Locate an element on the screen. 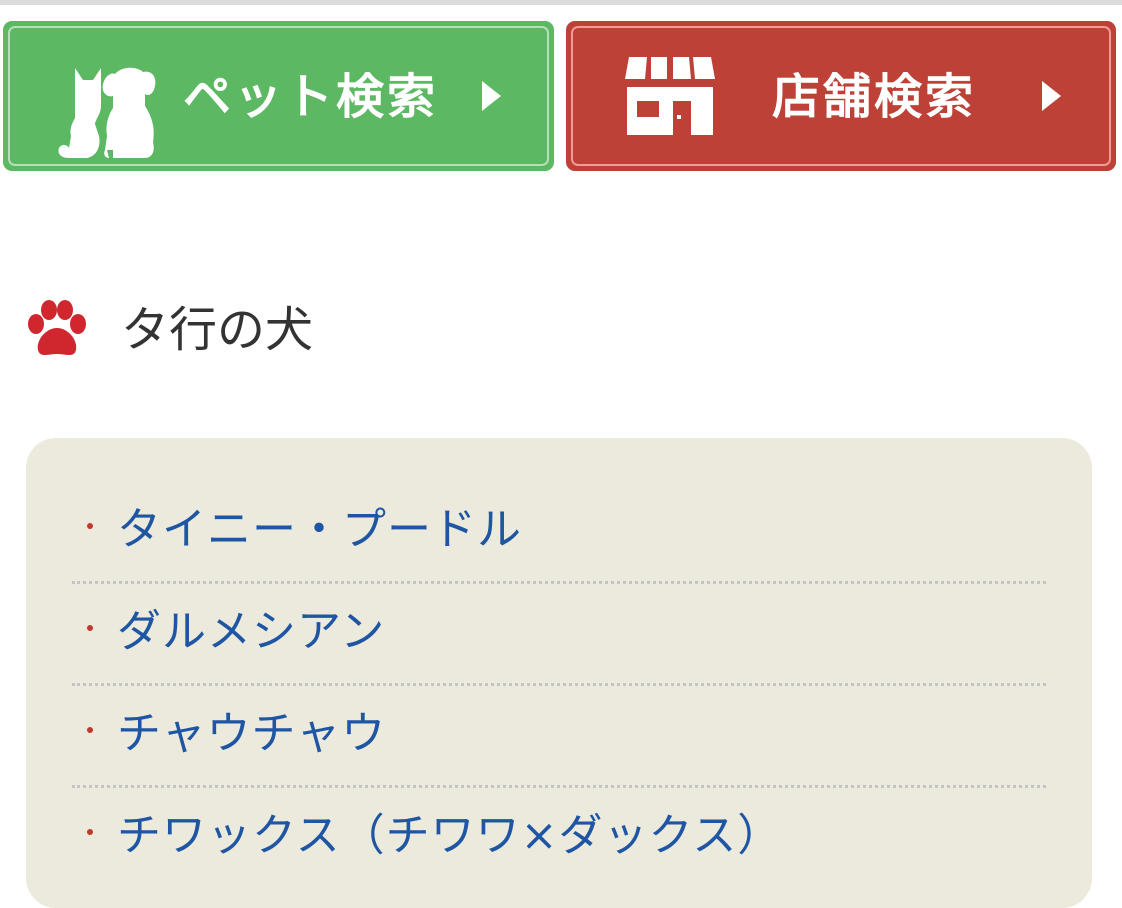 The width and height of the screenshot is (1122, 908). breed-link-tiny-poodle: タイニー・プードル is located at coordinates (319, 530).